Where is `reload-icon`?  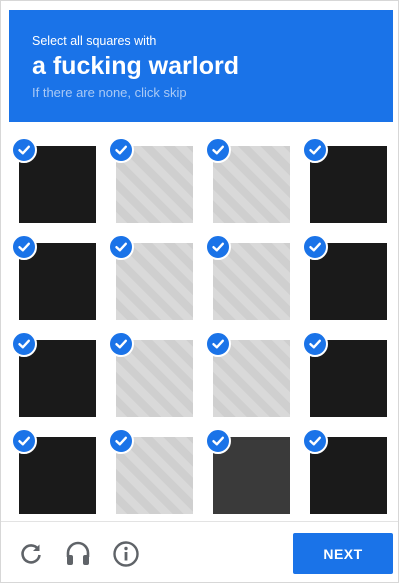 reload-icon is located at coordinates (31, 554).